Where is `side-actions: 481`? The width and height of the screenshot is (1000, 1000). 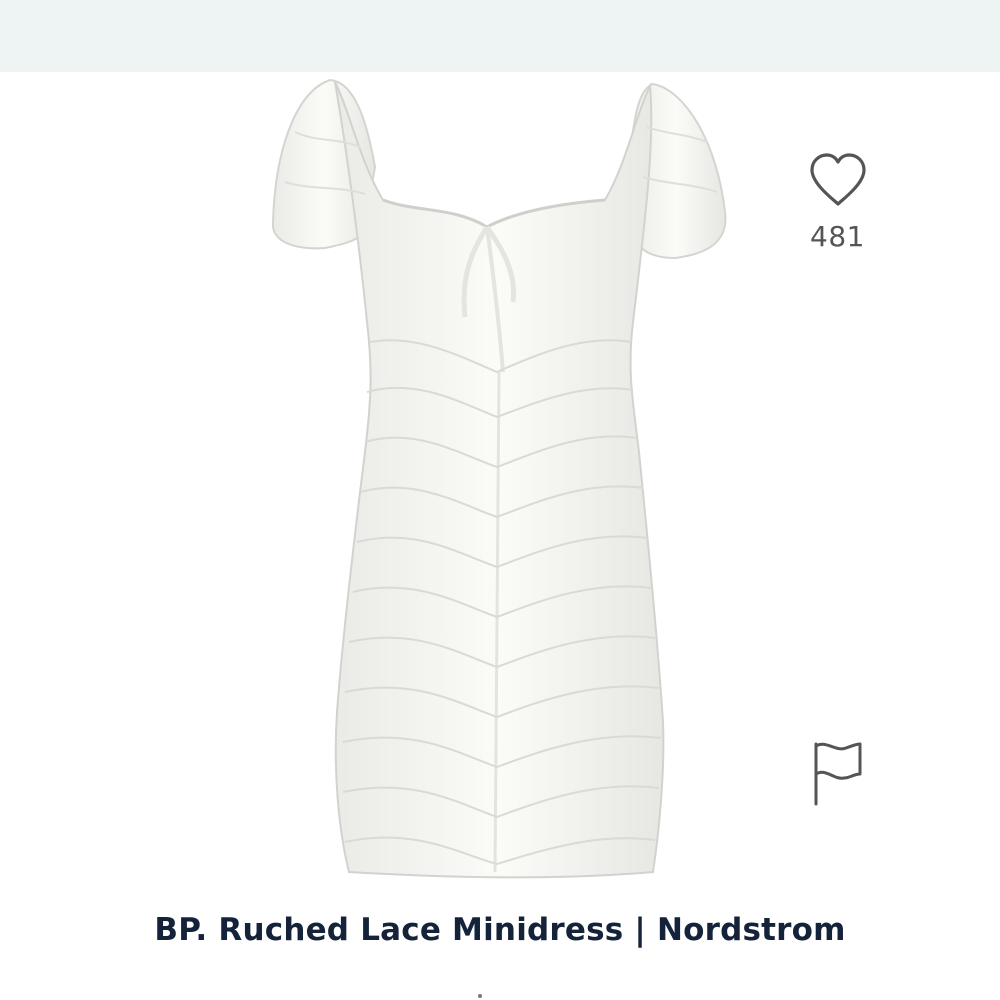 side-actions: 481 is located at coordinates (837, 201).